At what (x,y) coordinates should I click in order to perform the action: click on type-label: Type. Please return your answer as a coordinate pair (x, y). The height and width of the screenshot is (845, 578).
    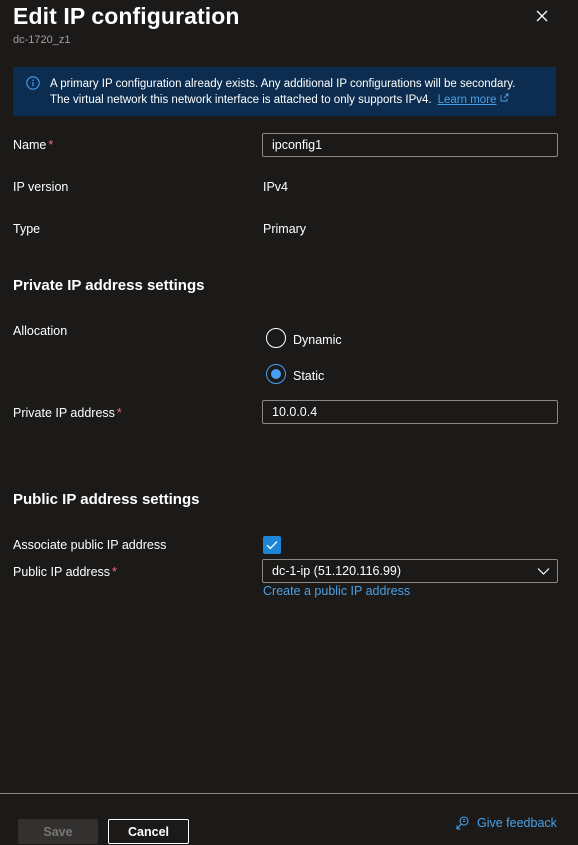
    Looking at the image, I should click on (27, 229).